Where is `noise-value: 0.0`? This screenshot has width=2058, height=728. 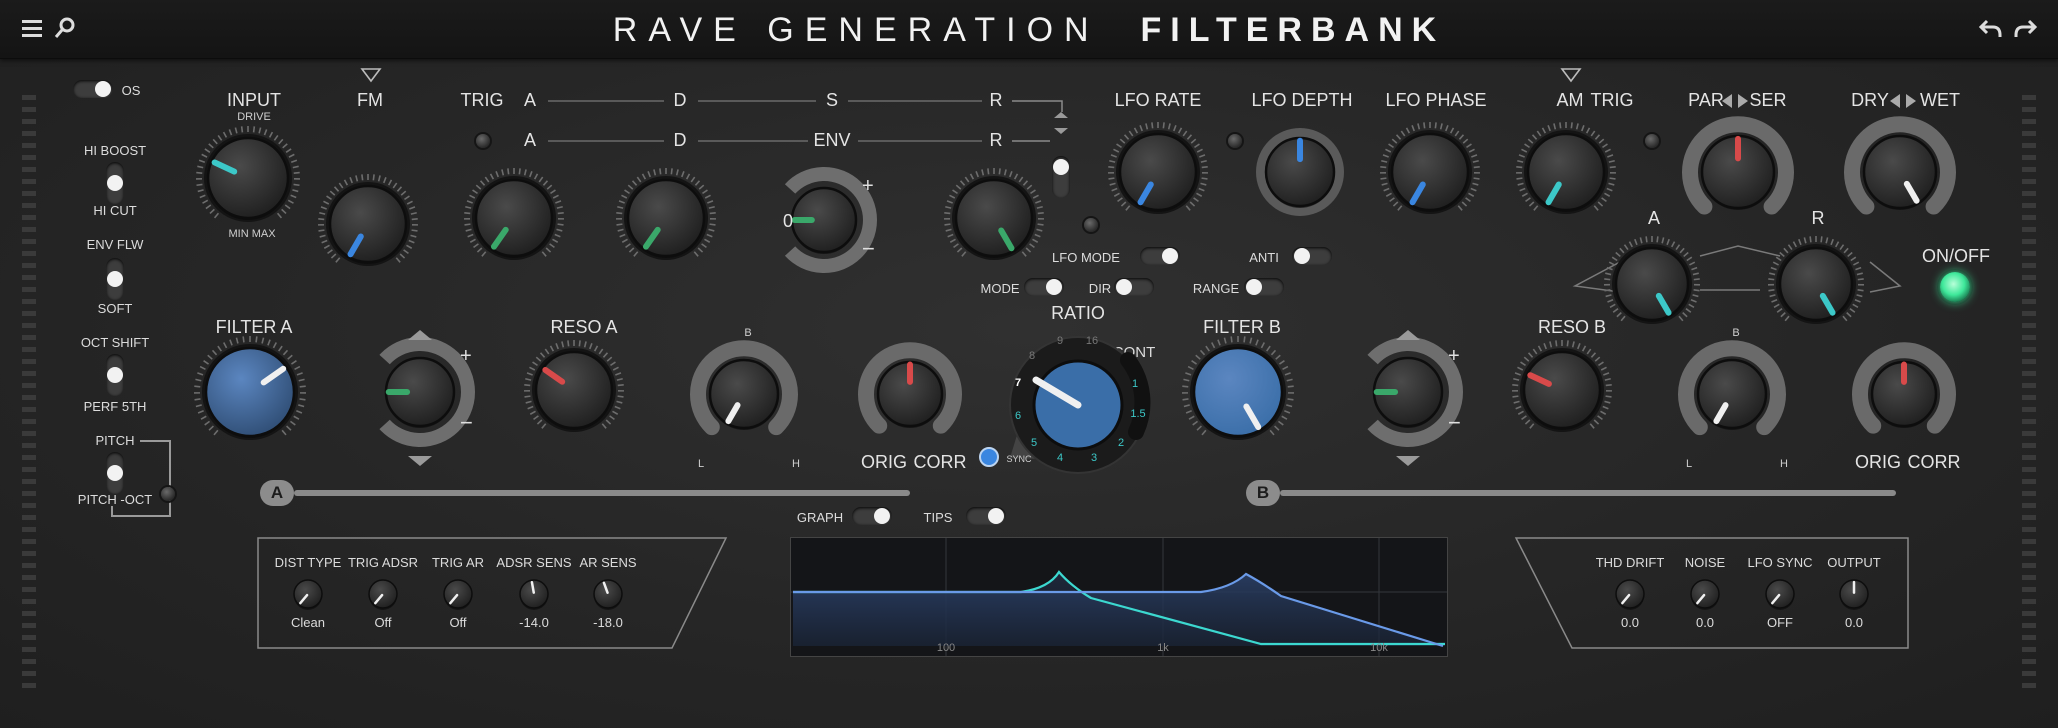 noise-value: 0.0 is located at coordinates (1705, 622).